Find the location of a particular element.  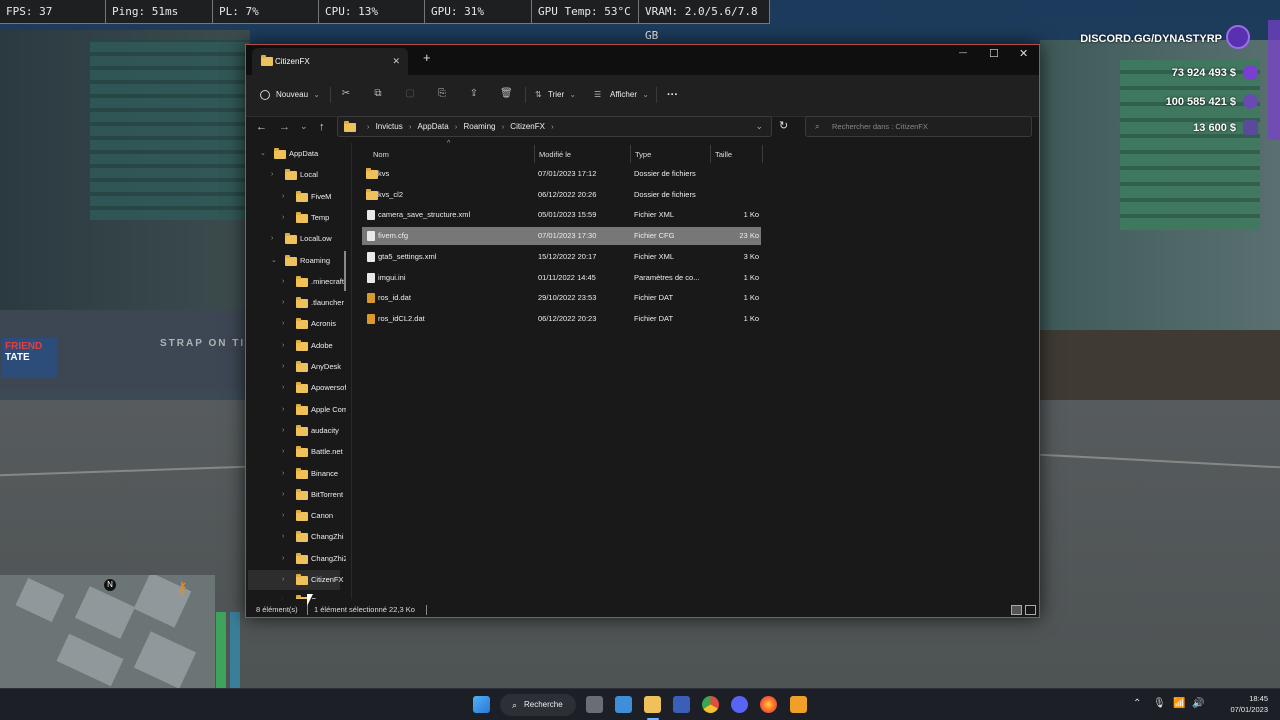

taskbar-search: ⌕ Recherche is located at coordinates (538, 705).